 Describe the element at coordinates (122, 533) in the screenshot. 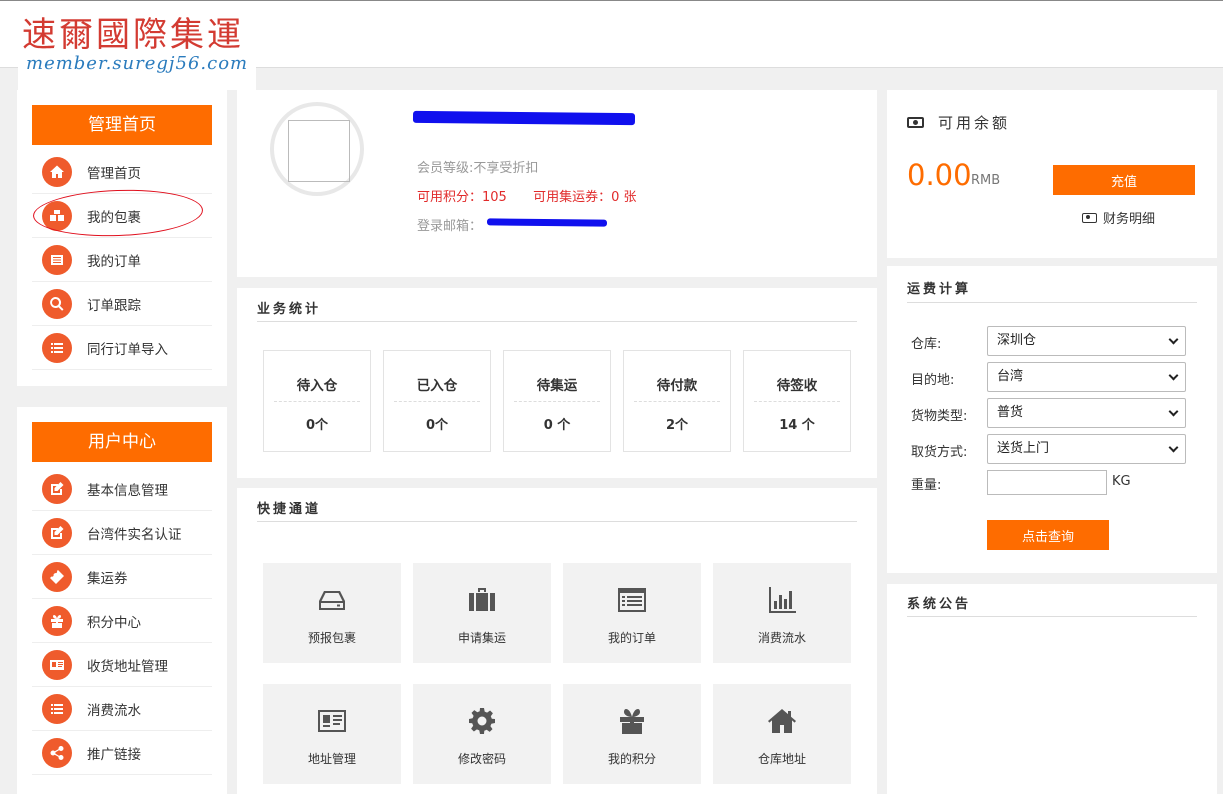

I see `sidebar-item-realname: 台湾件实名认证` at that location.